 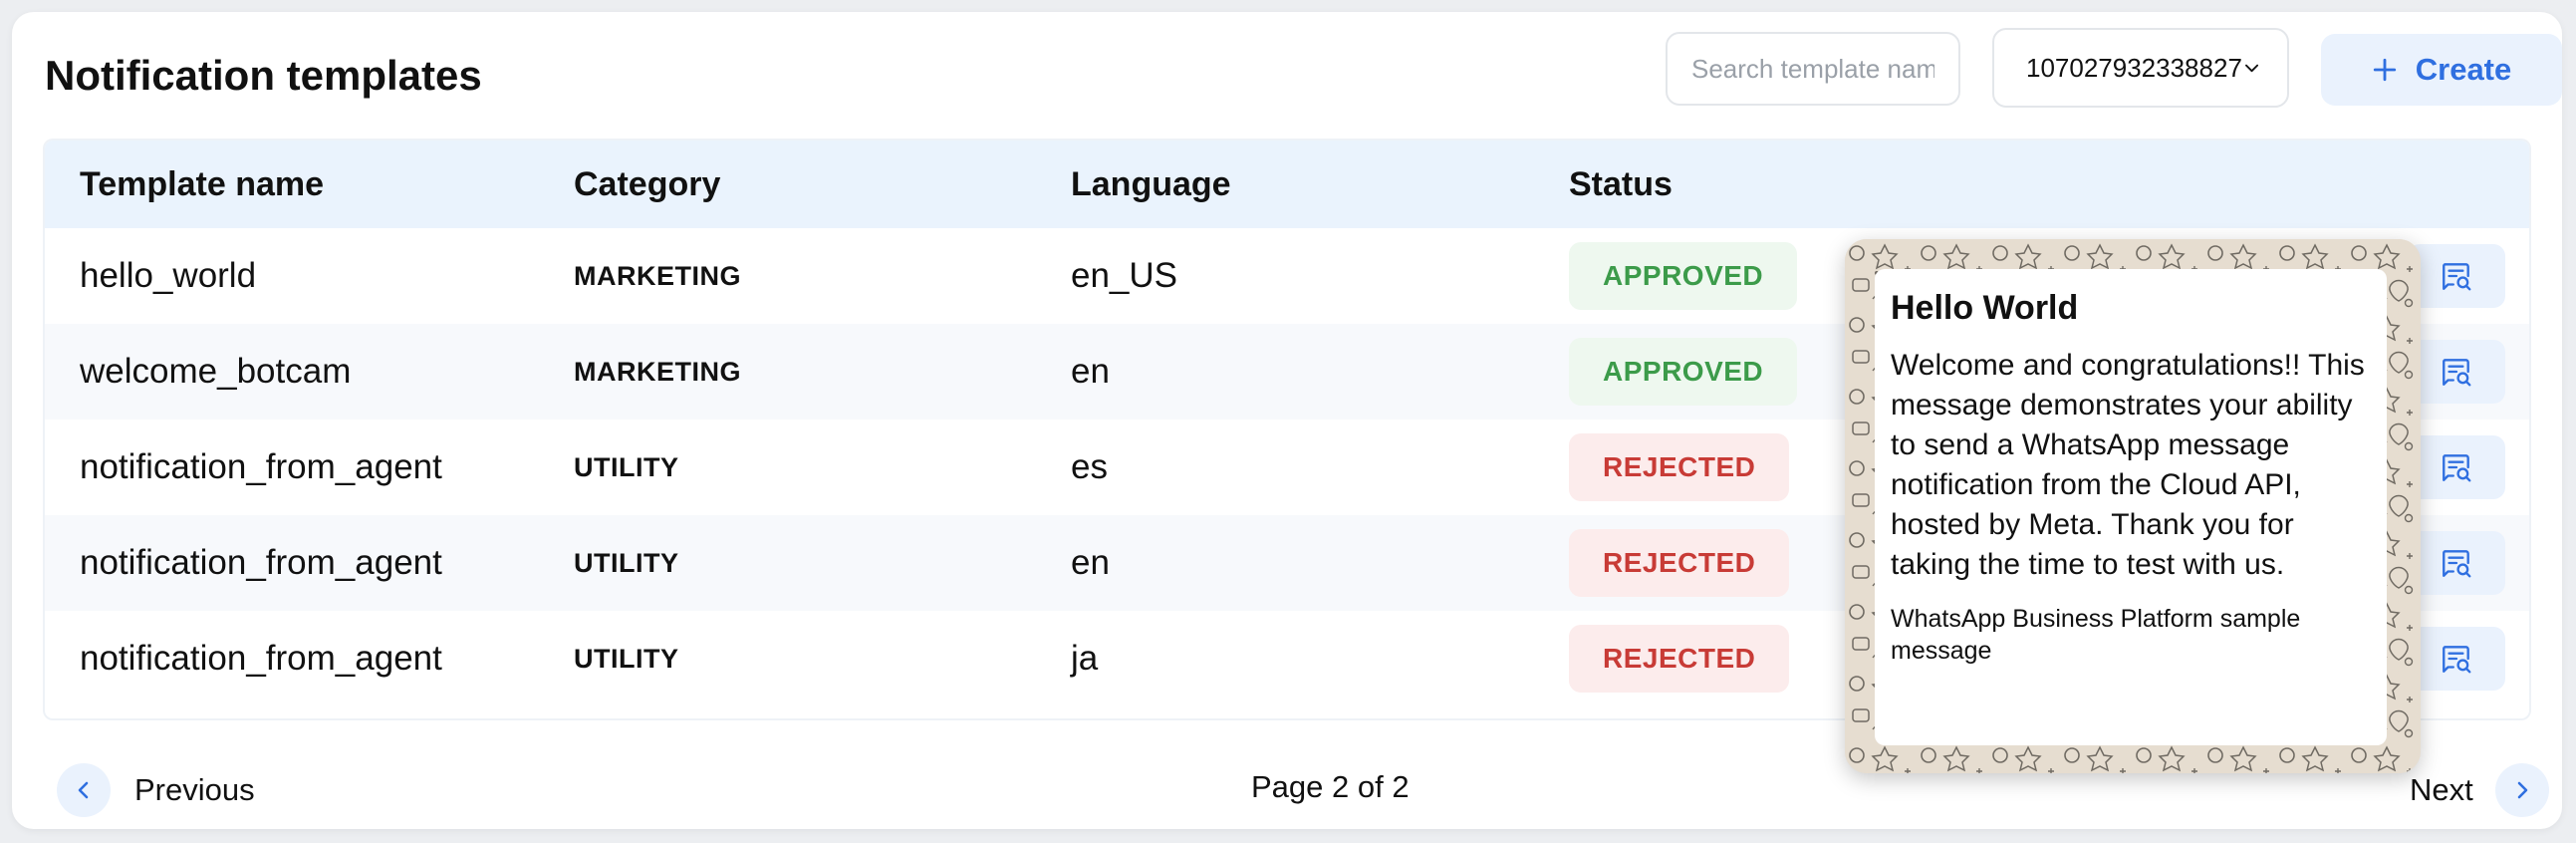 I want to click on template-name: welcome_botcam, so click(x=216, y=372).